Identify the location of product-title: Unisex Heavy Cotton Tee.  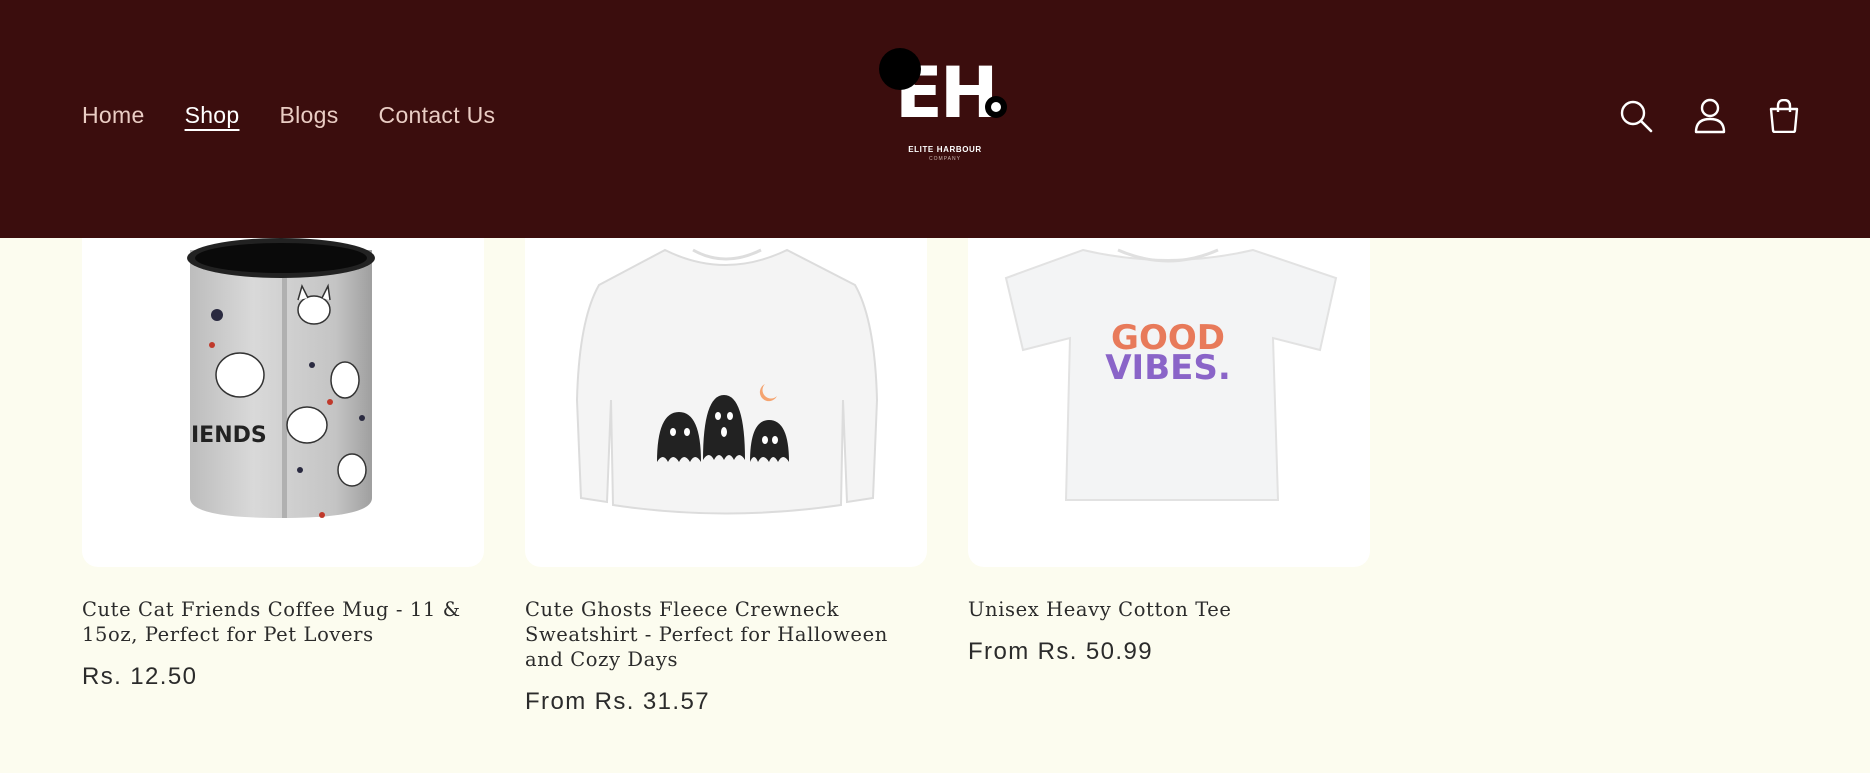
(1169, 609).